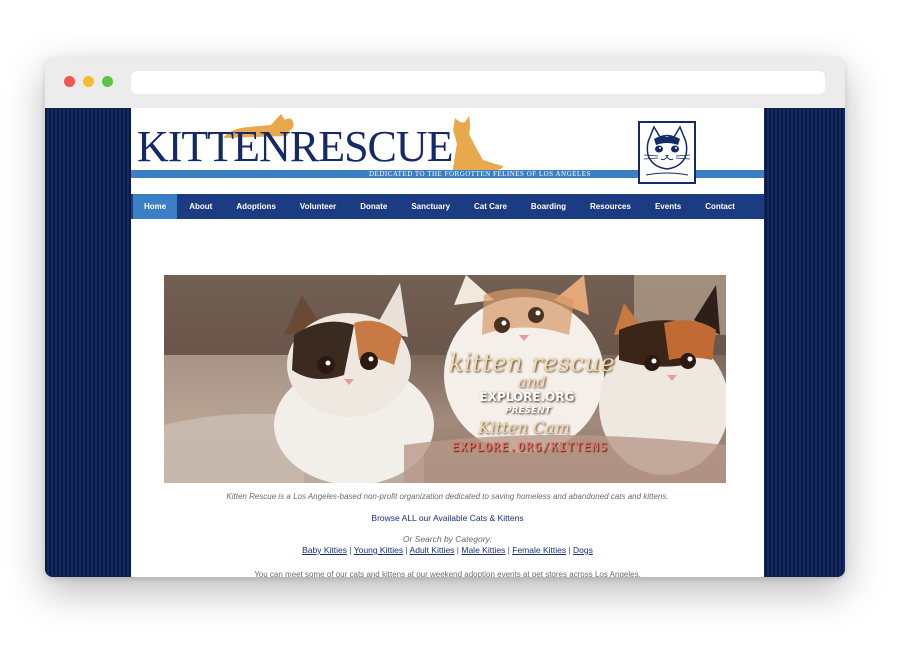 This screenshot has width=898, height=657. What do you see at coordinates (214, 146) in the screenshot?
I see `logo-text-kitten: KITTEN` at bounding box center [214, 146].